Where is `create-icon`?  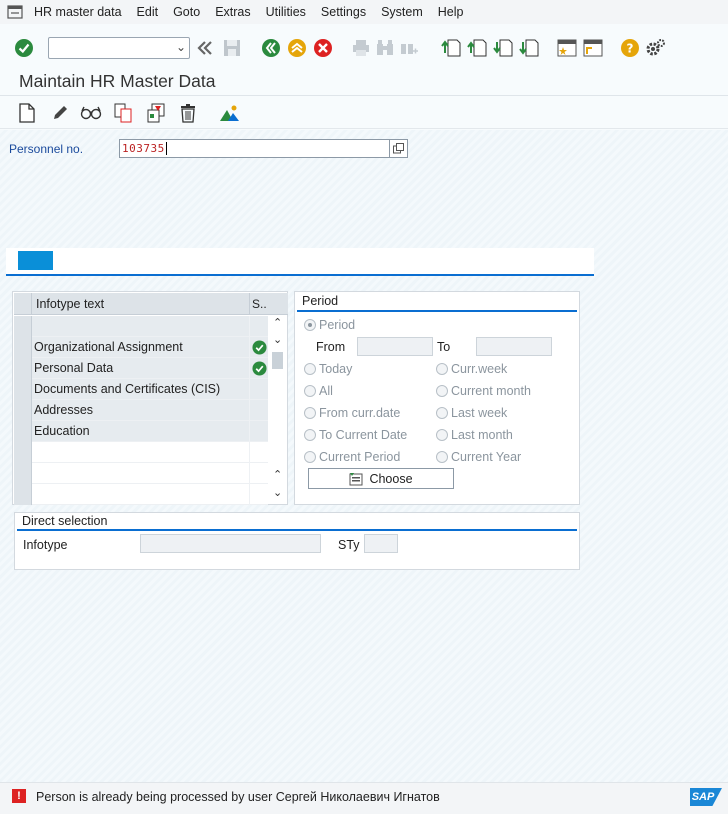 create-icon is located at coordinates (27, 113).